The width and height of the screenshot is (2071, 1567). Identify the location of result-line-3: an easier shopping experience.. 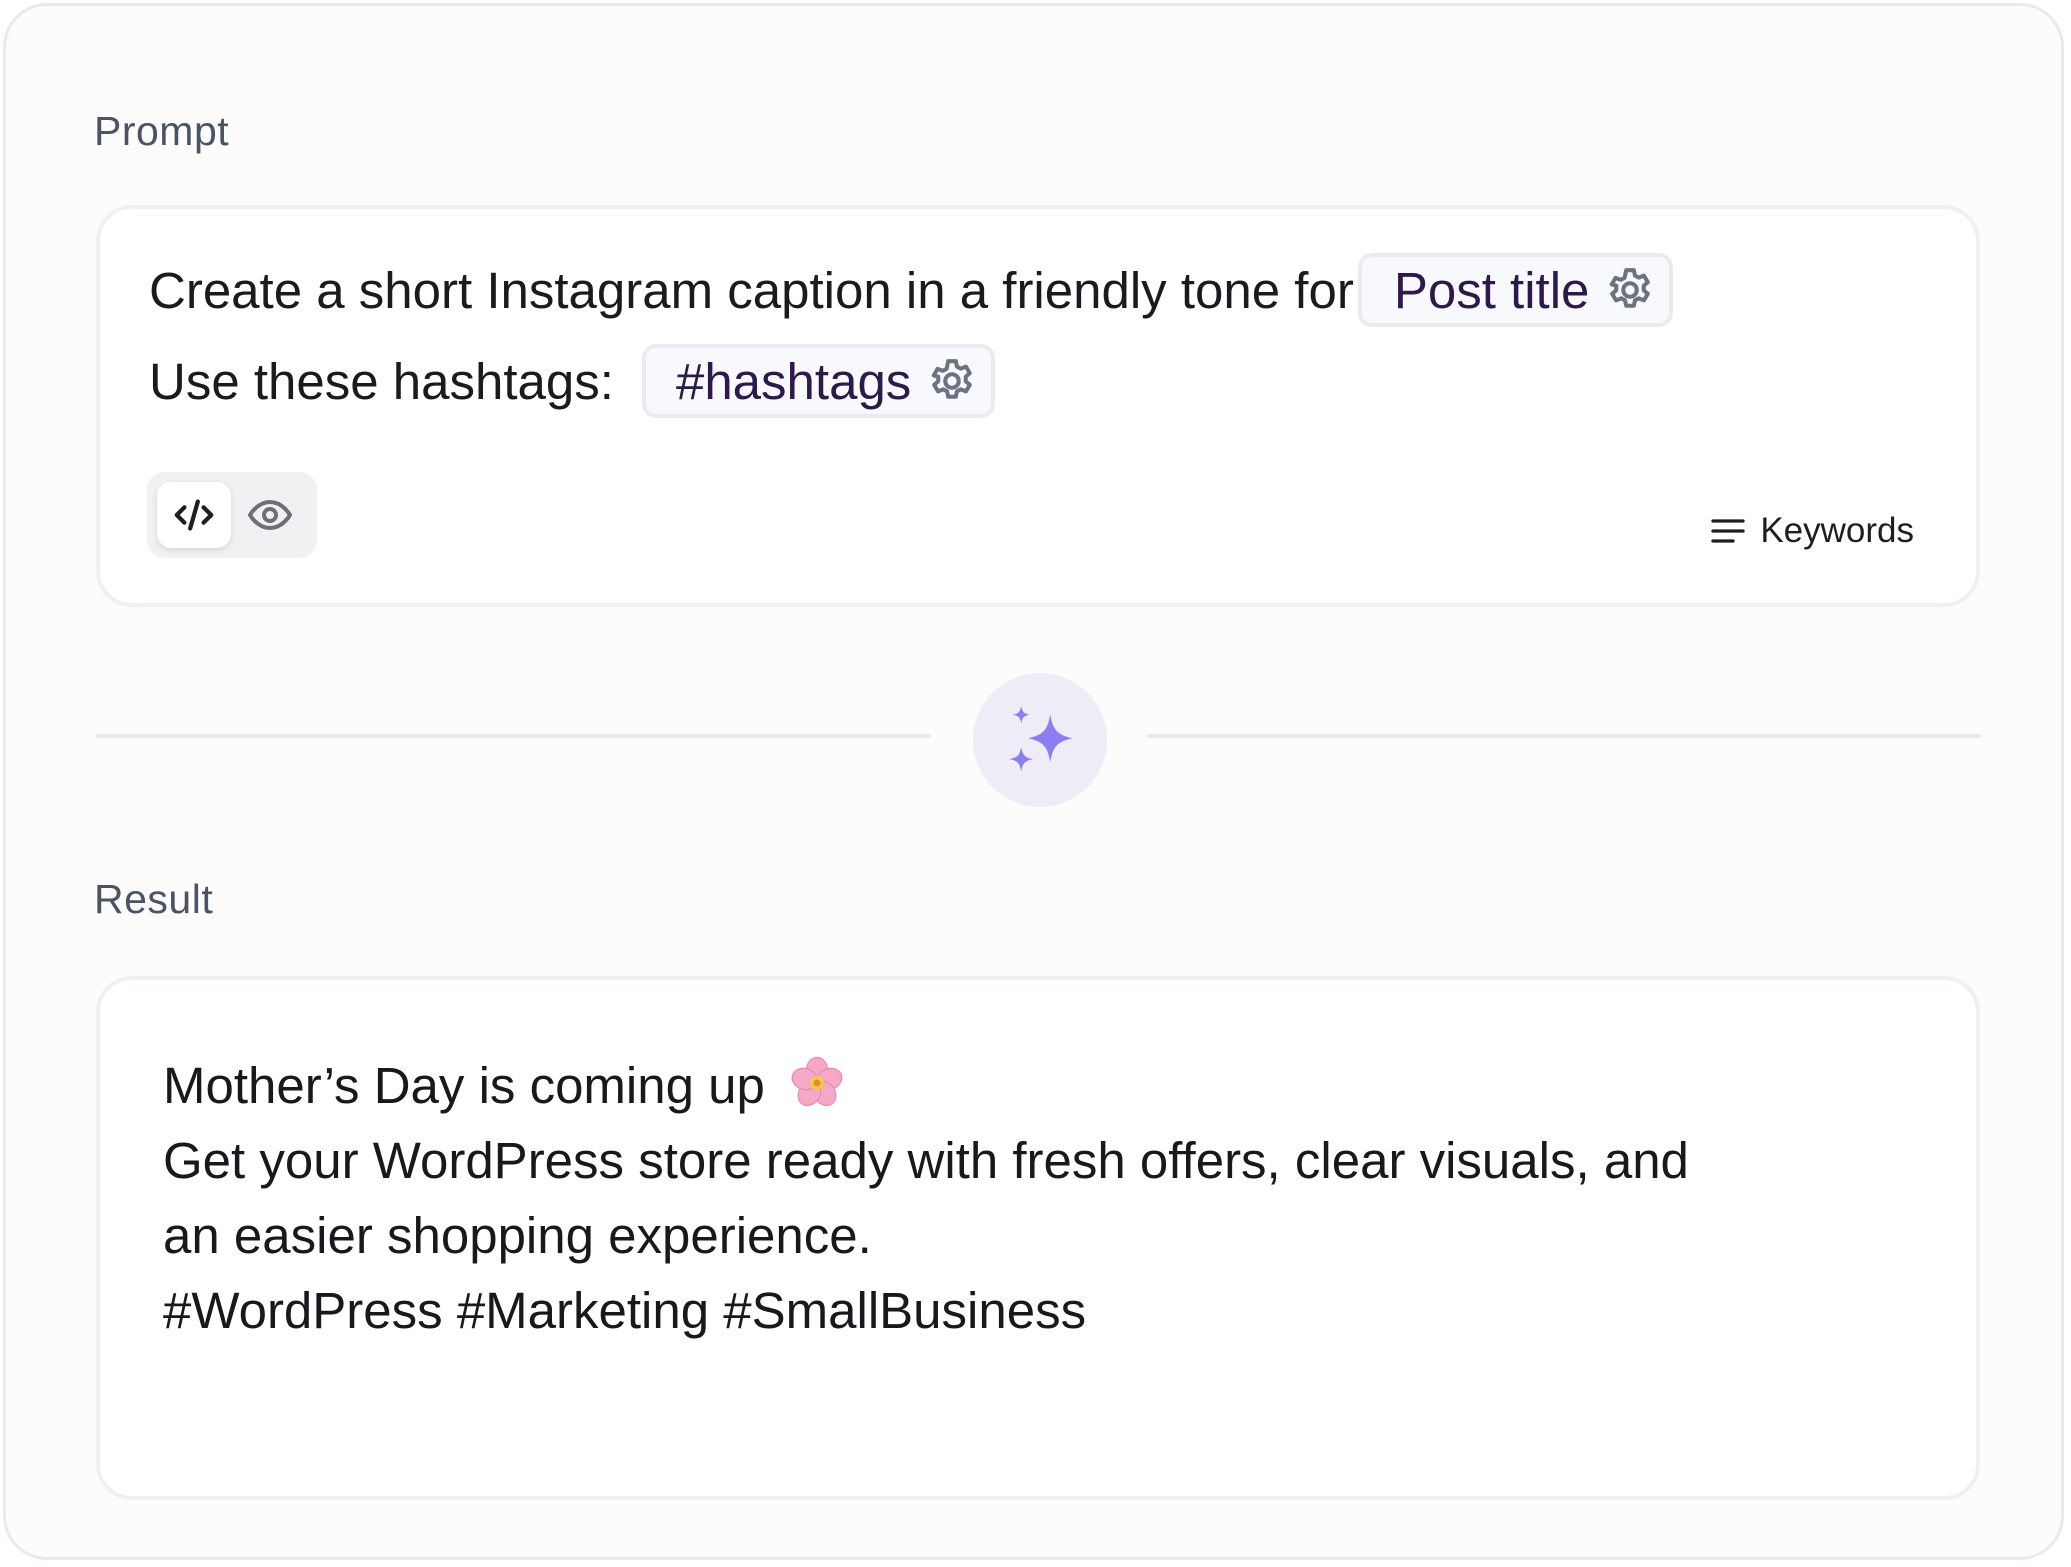
(517, 1235).